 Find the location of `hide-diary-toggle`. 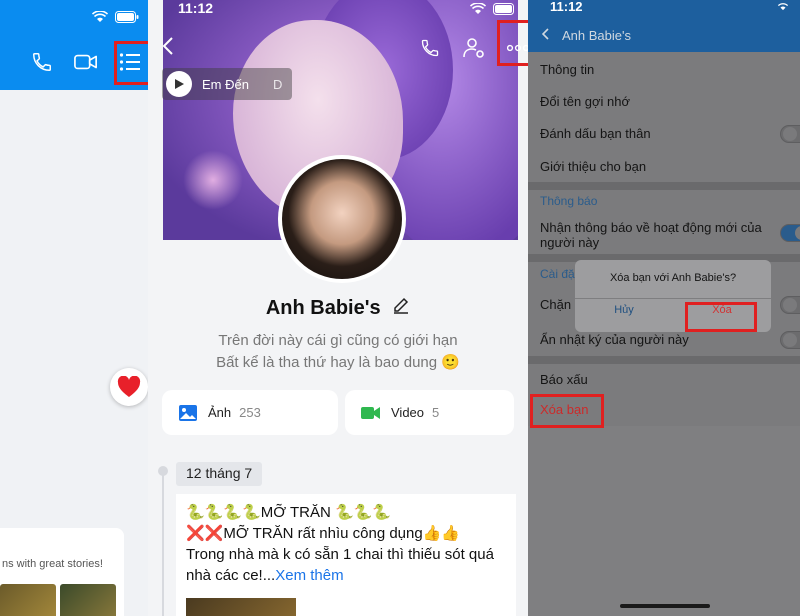

hide-diary-toggle is located at coordinates (790, 340).